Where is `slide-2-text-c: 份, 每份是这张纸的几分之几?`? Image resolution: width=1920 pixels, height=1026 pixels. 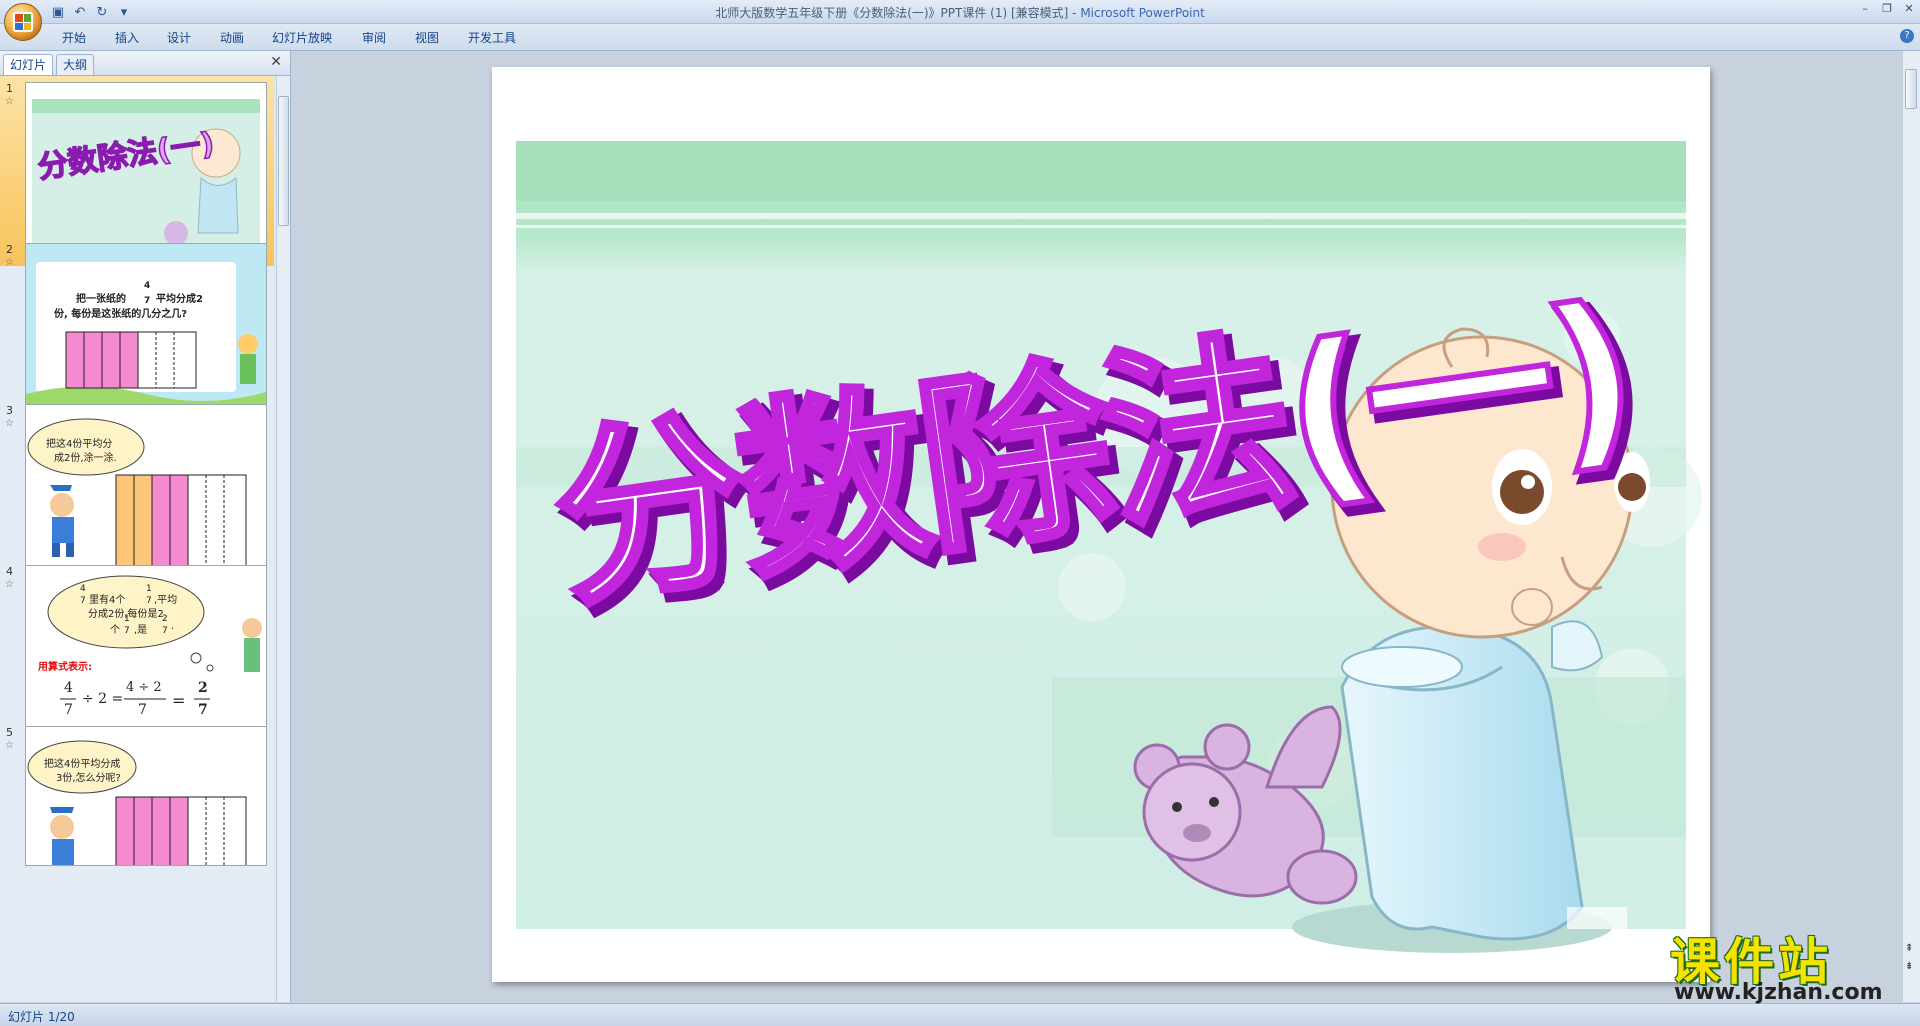 slide-2-text-c: 份, 每份是这张纸的几分之几? is located at coordinates (121, 314).